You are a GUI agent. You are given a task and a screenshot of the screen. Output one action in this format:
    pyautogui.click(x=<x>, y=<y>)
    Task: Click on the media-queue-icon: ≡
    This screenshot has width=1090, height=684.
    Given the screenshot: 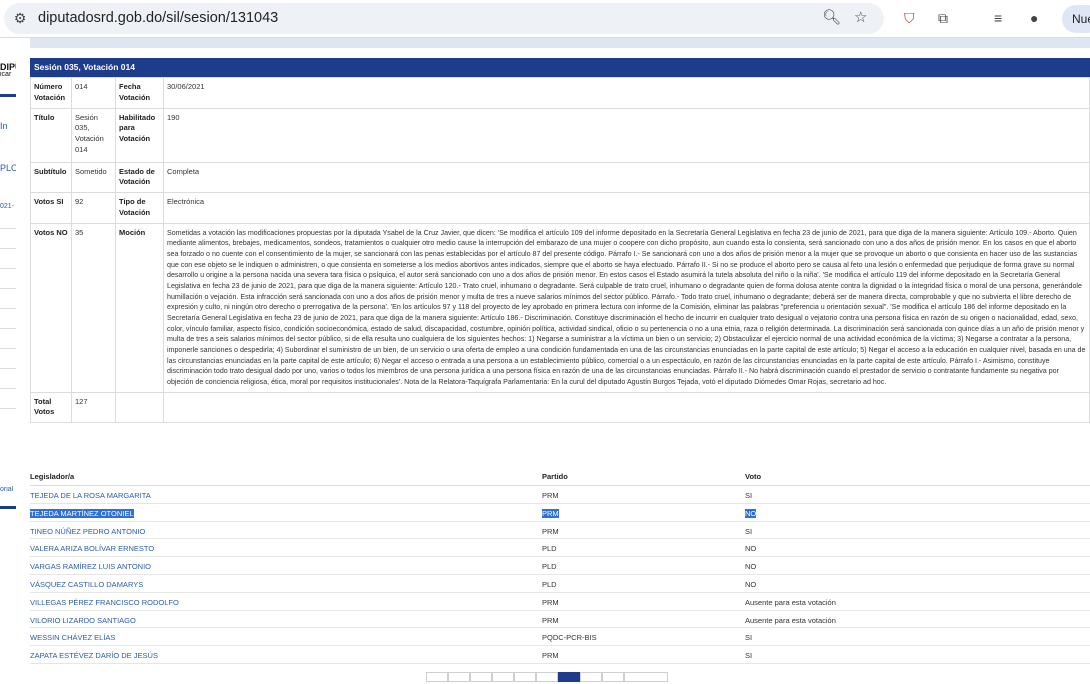 What is the action you would take?
    pyautogui.click(x=998, y=18)
    